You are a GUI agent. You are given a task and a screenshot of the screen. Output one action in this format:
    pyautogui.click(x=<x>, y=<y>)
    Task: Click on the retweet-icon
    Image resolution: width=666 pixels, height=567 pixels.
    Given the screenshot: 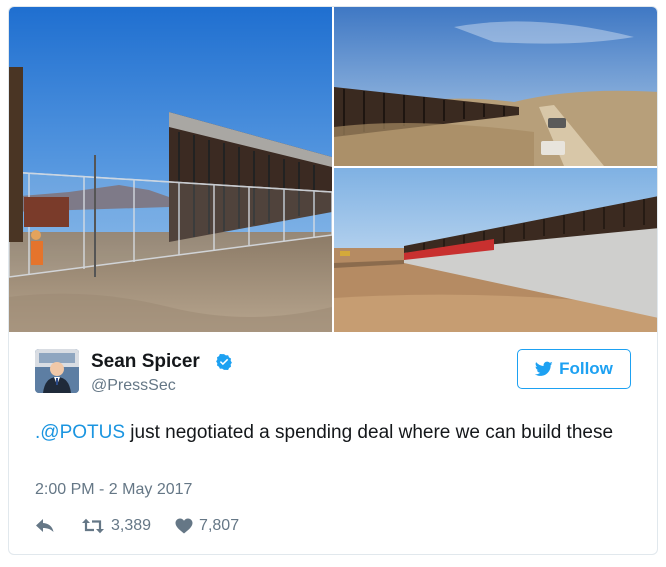 What is the action you would take?
    pyautogui.click(x=93, y=526)
    